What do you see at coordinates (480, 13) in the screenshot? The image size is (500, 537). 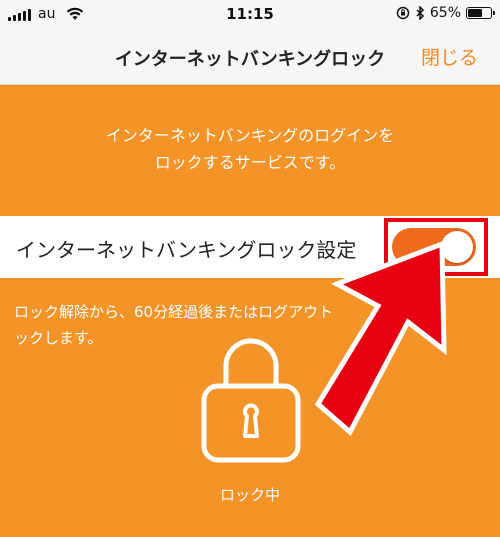 I see `battery-icon` at bounding box center [480, 13].